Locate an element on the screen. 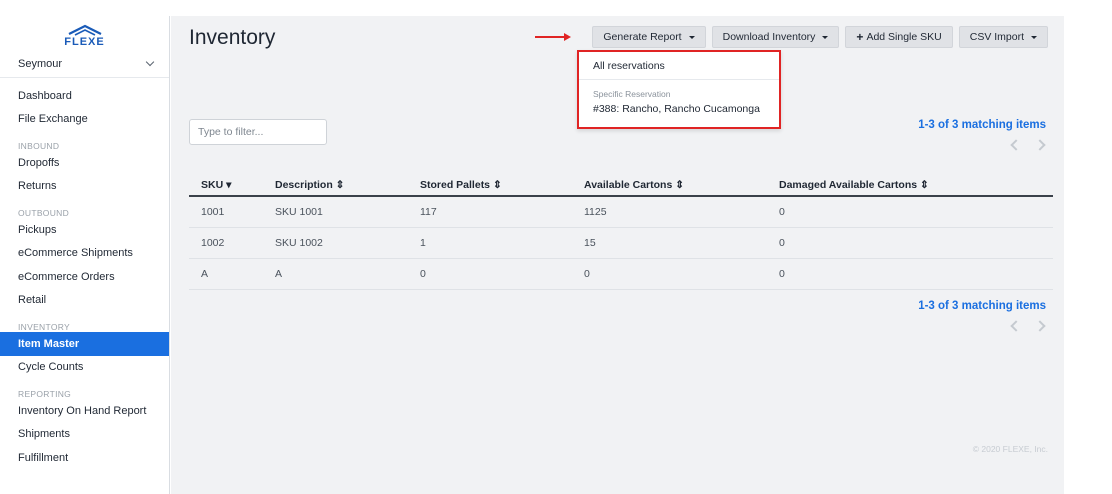 This screenshot has height=494, width=1112. logo: FLEXE is located at coordinates (84, 36).